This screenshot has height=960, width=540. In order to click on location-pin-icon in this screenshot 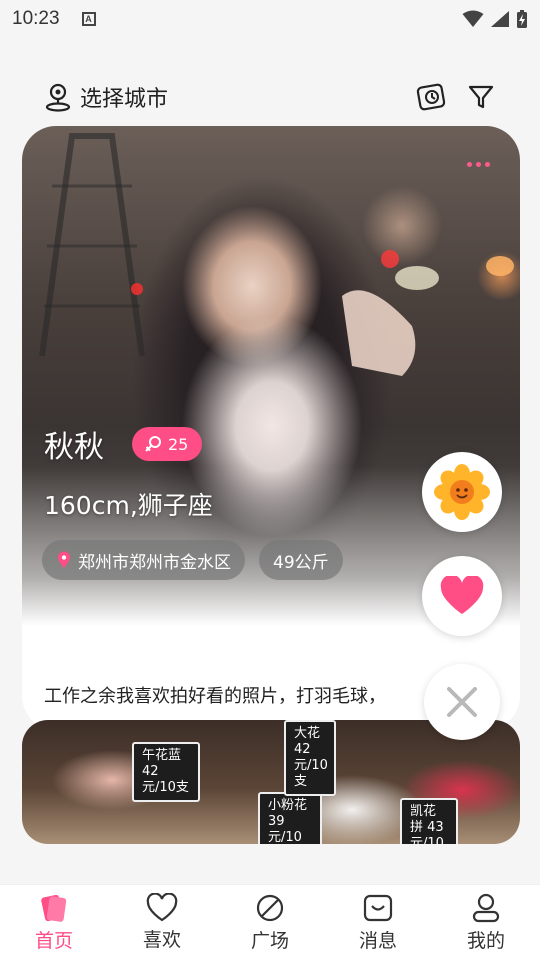, I will do `click(58, 97)`.